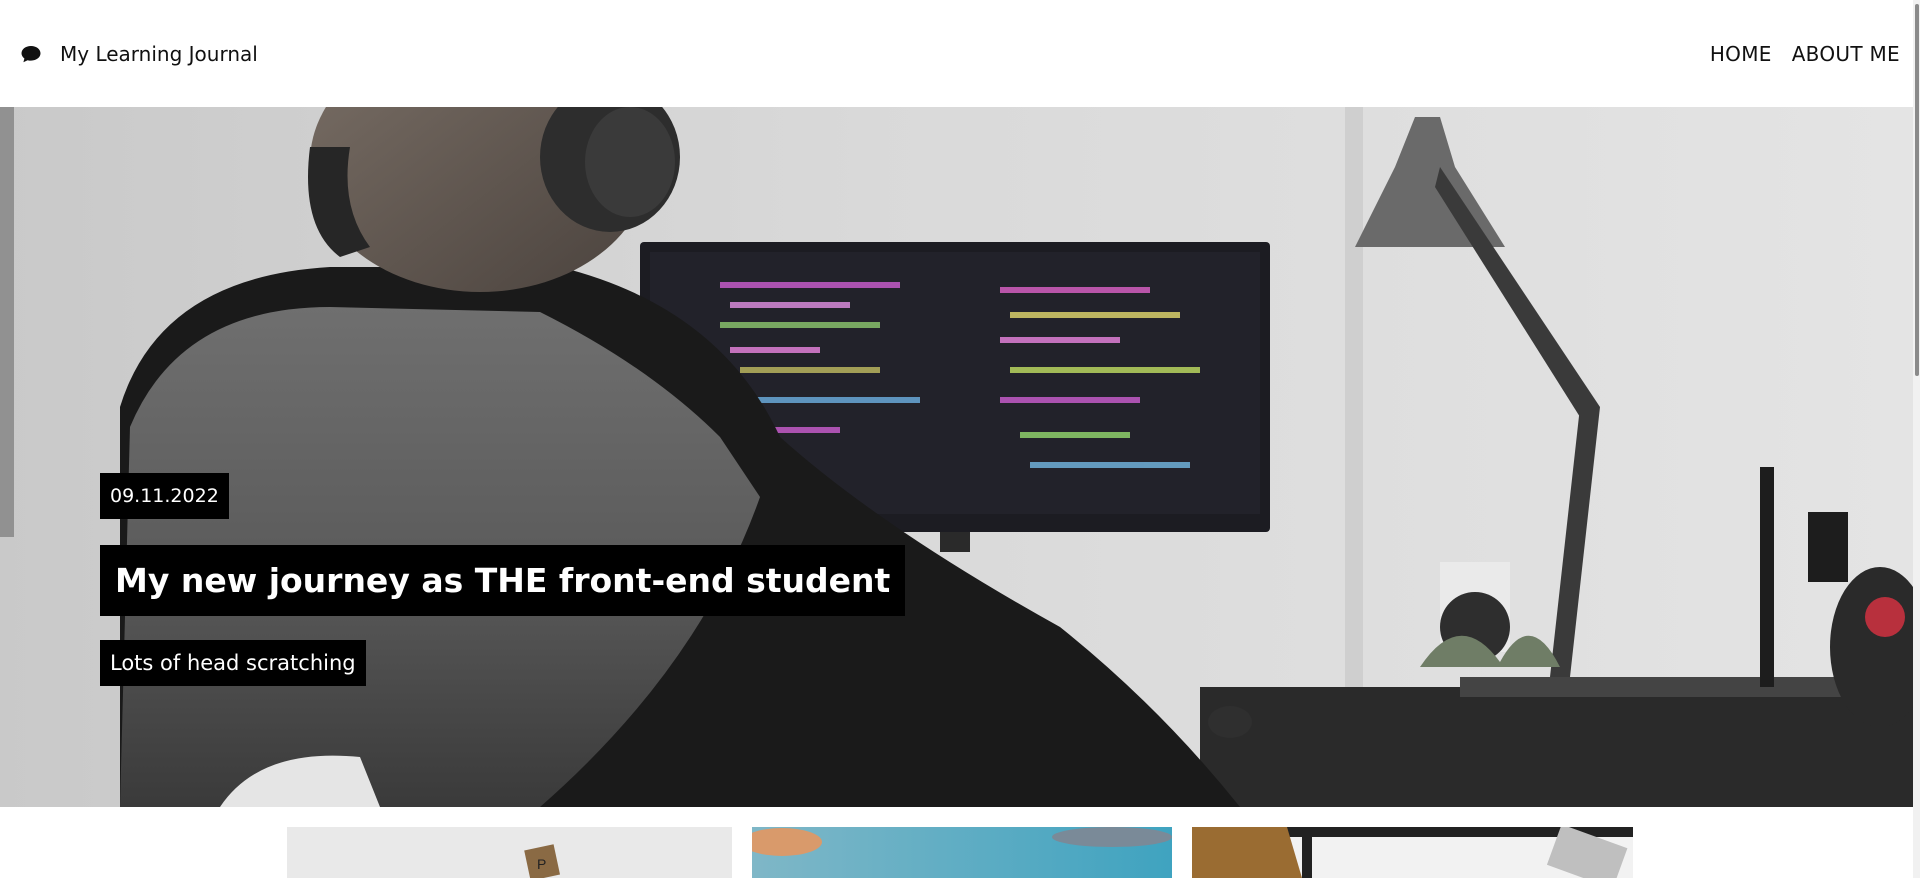 This screenshot has width=1920, height=878. I want to click on nav-about-link: ABOUT ME, so click(1846, 54).